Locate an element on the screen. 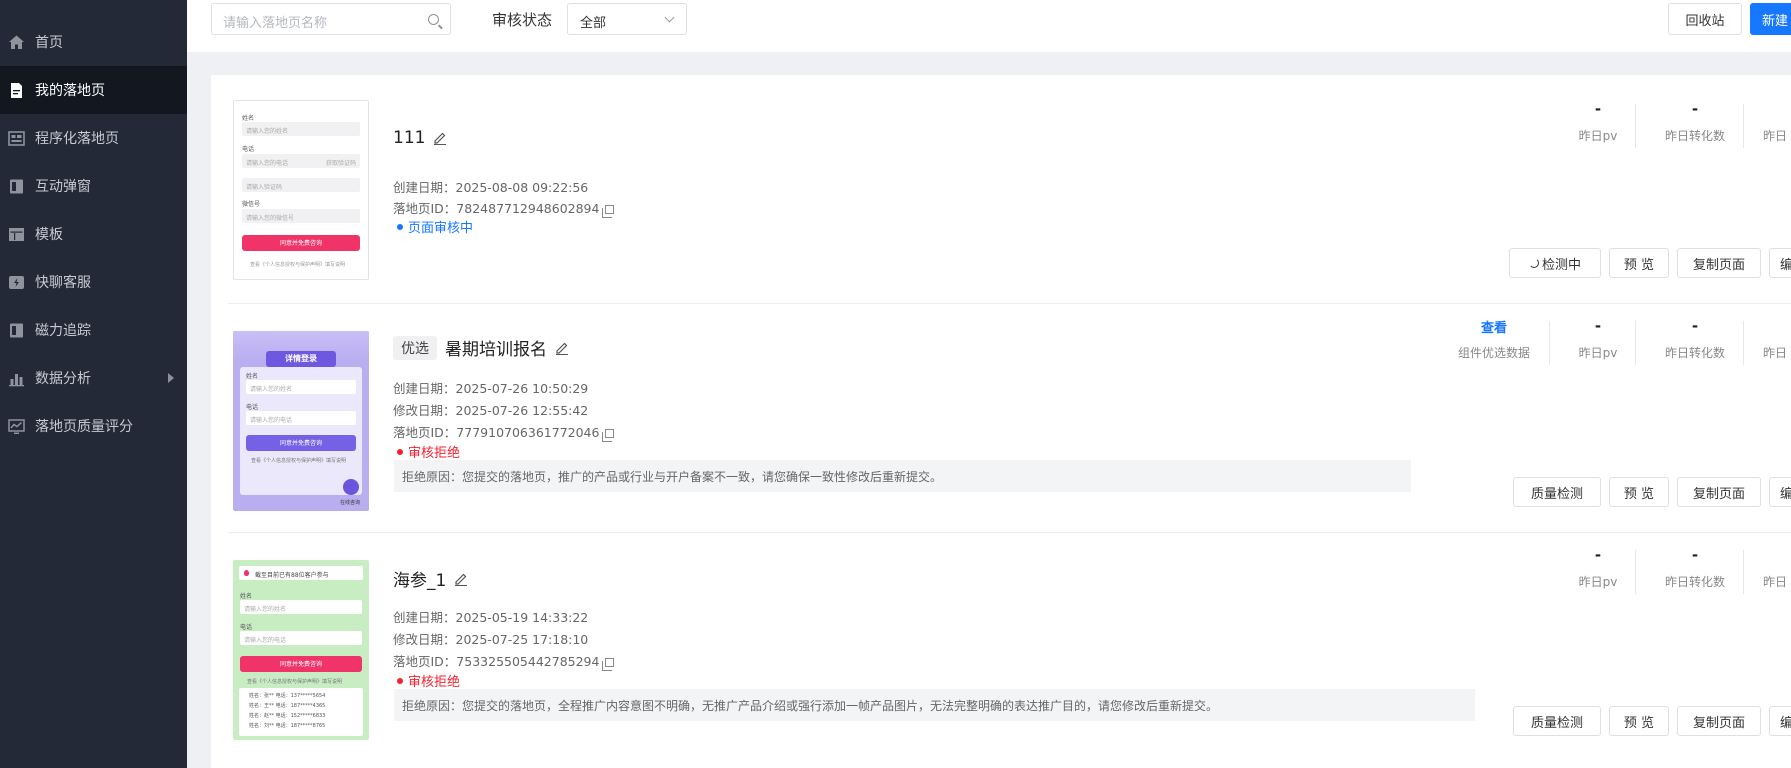 The image size is (1791, 768). status-text: 审核拒绝 is located at coordinates (434, 453).